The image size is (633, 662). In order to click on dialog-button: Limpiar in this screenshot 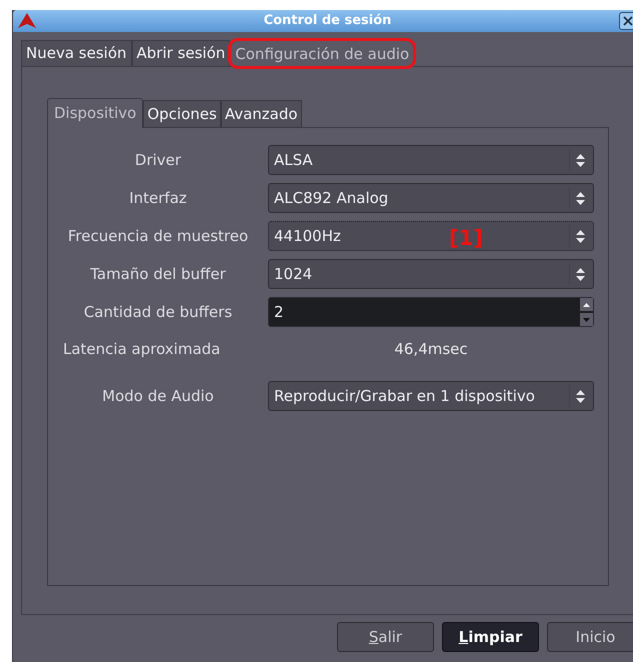, I will do `click(490, 637)`.